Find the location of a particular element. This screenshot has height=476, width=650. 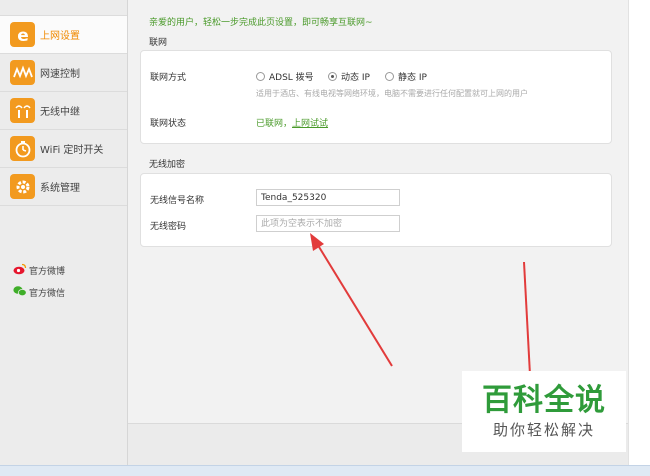

sidebar-item-internet-setup: e 上网设置 is located at coordinates (63, 35).